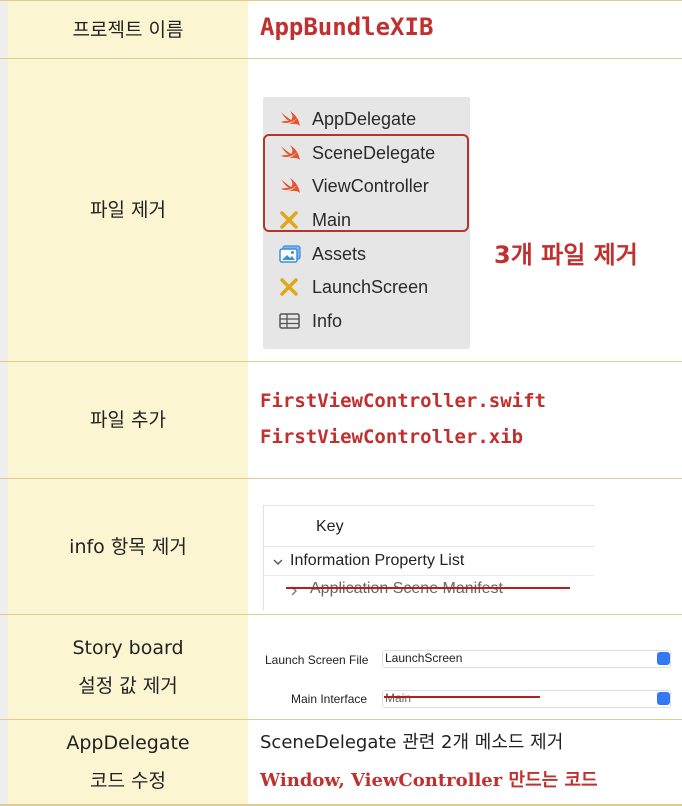 The image size is (682, 806). I want to click on file-item: LaunchScreen, so click(353, 287).